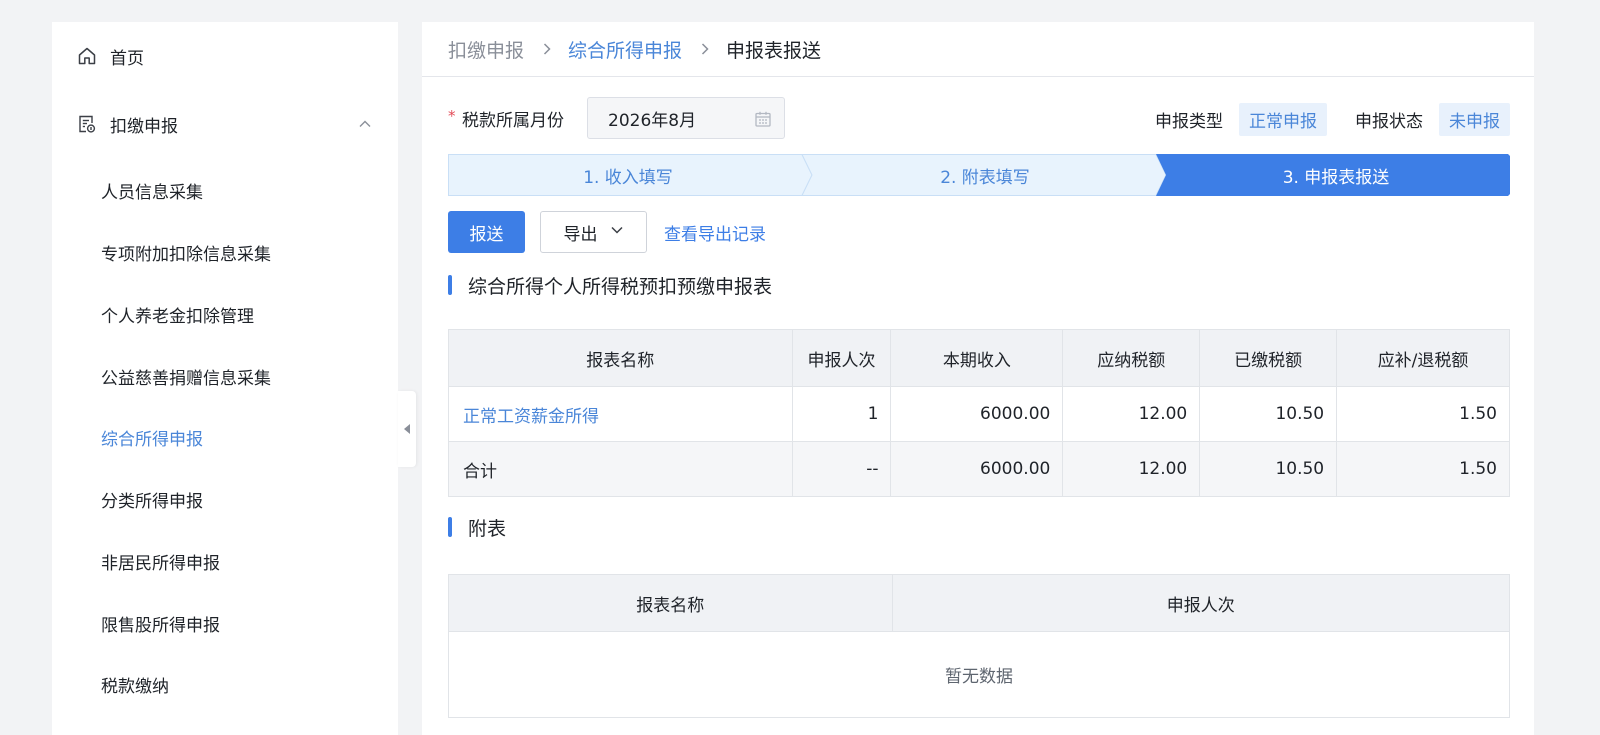 Image resolution: width=1600 pixels, height=735 pixels. I want to click on sidebar-collapse-handle, so click(407, 429).